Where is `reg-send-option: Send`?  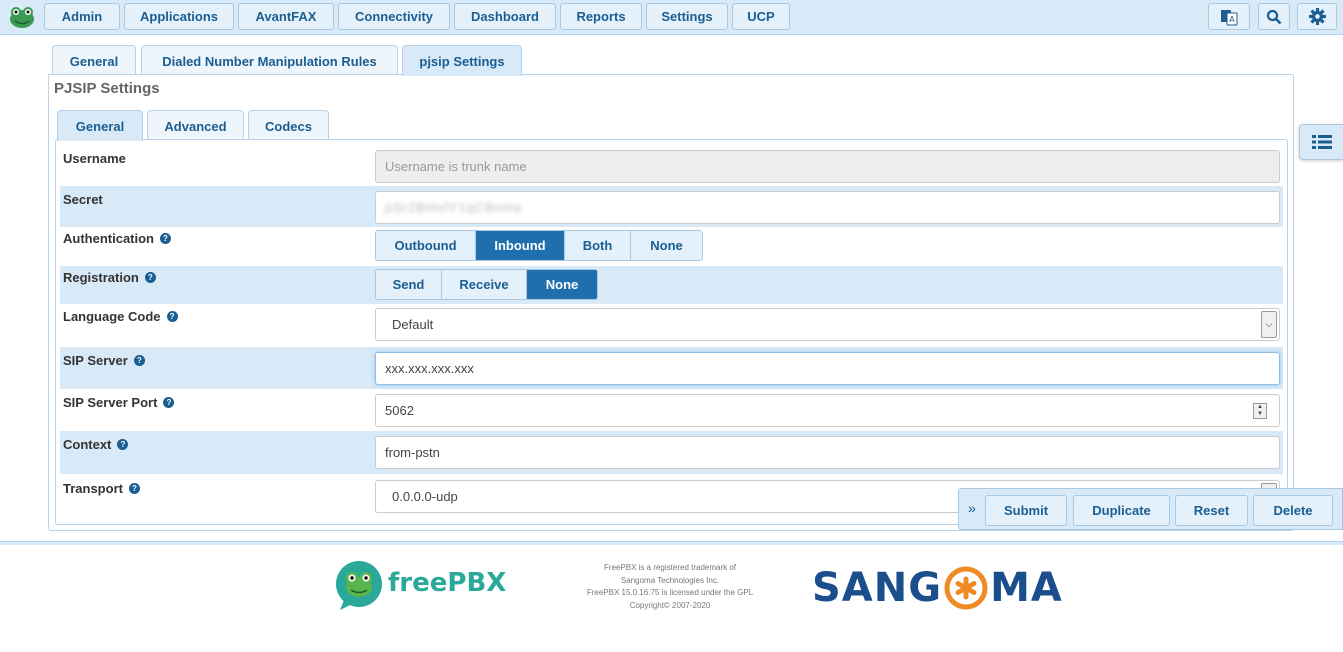 reg-send-option: Send is located at coordinates (409, 284).